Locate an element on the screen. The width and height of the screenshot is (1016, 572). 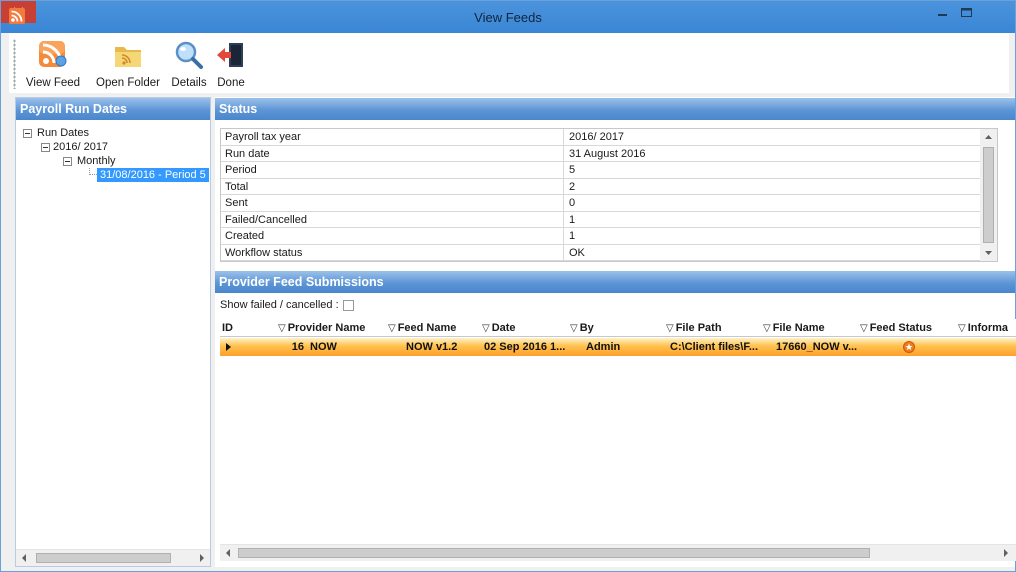
status-header: Status is located at coordinates (615, 109).